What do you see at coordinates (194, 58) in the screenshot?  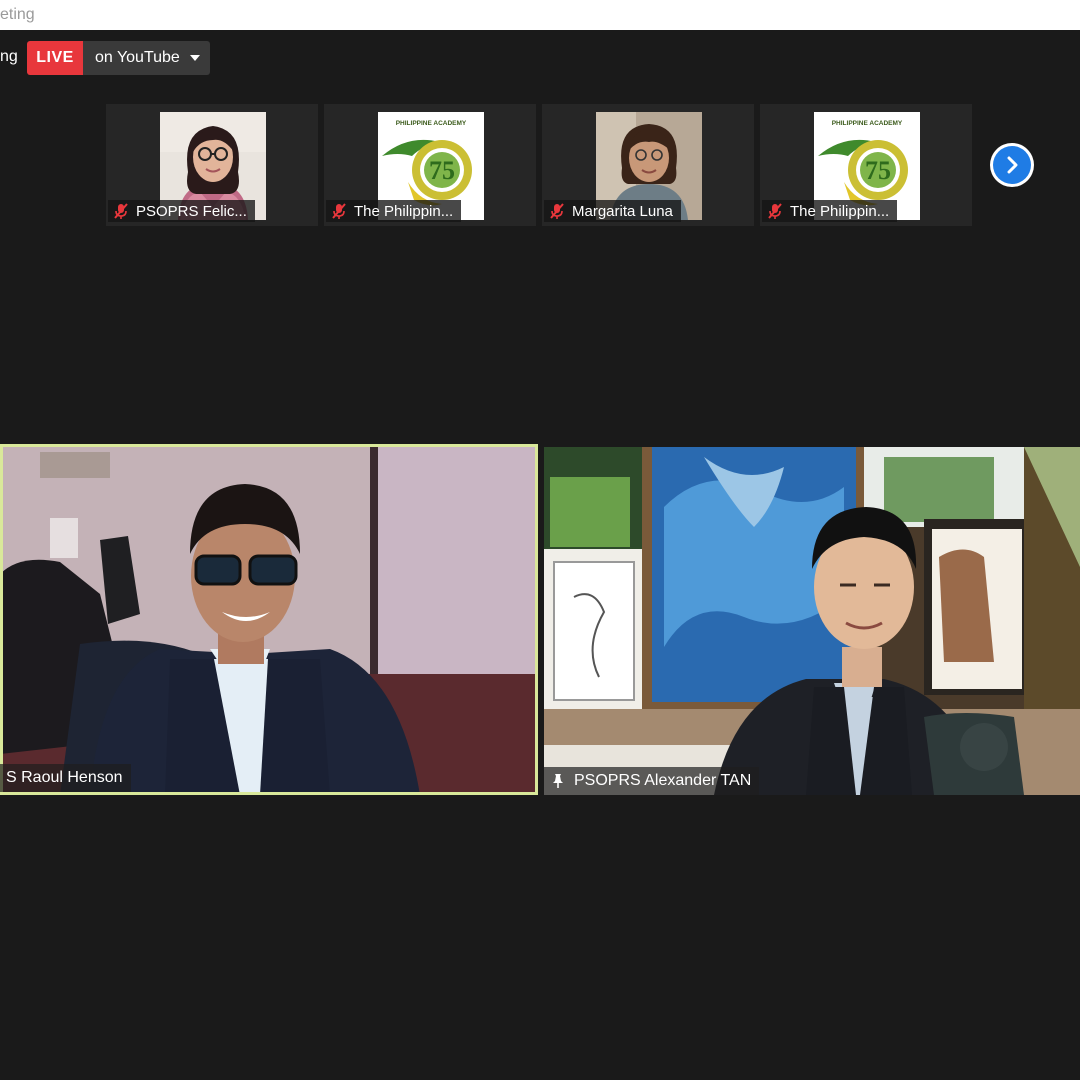 I see `caret-down-icon` at bounding box center [194, 58].